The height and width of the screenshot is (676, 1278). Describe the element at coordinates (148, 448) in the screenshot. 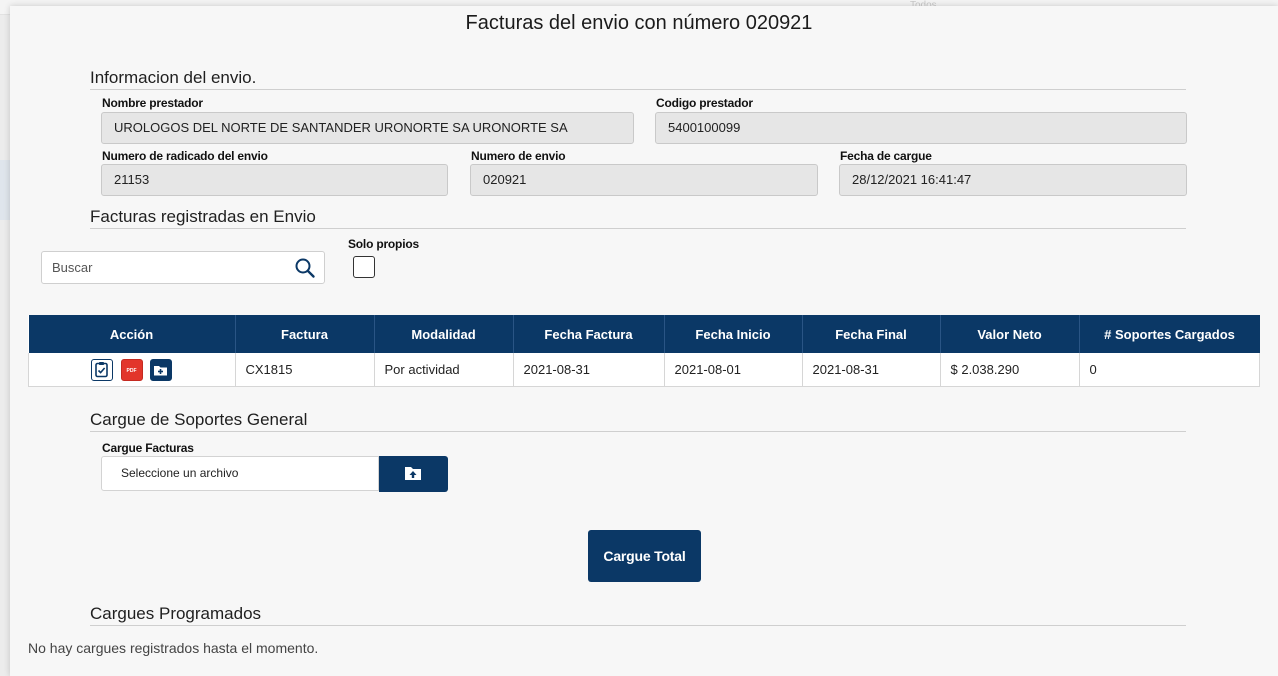

I see `cargue-facturas-label: Cargue Facturas` at that location.